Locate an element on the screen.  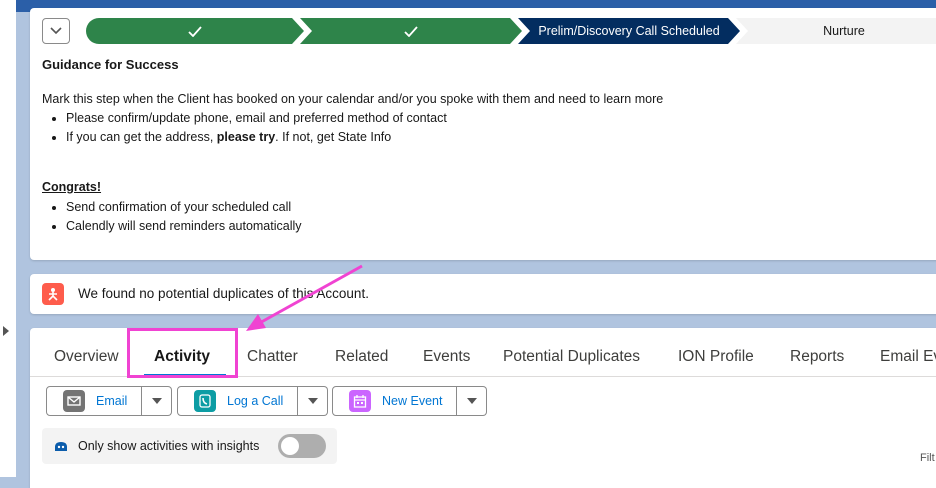
chevron-down-icon is located at coordinates (56, 31).